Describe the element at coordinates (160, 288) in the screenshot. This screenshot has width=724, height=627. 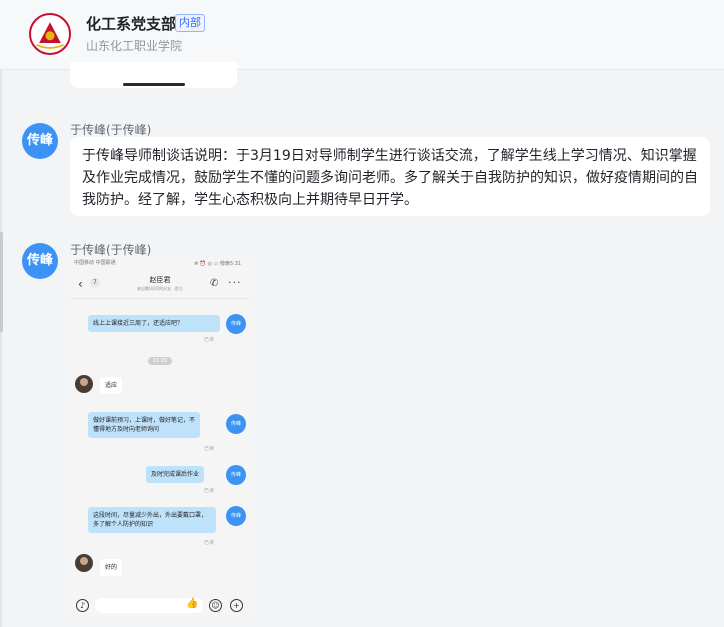
I see `contact-desc: 来自腾讯QQ的好友 · 群主` at that location.